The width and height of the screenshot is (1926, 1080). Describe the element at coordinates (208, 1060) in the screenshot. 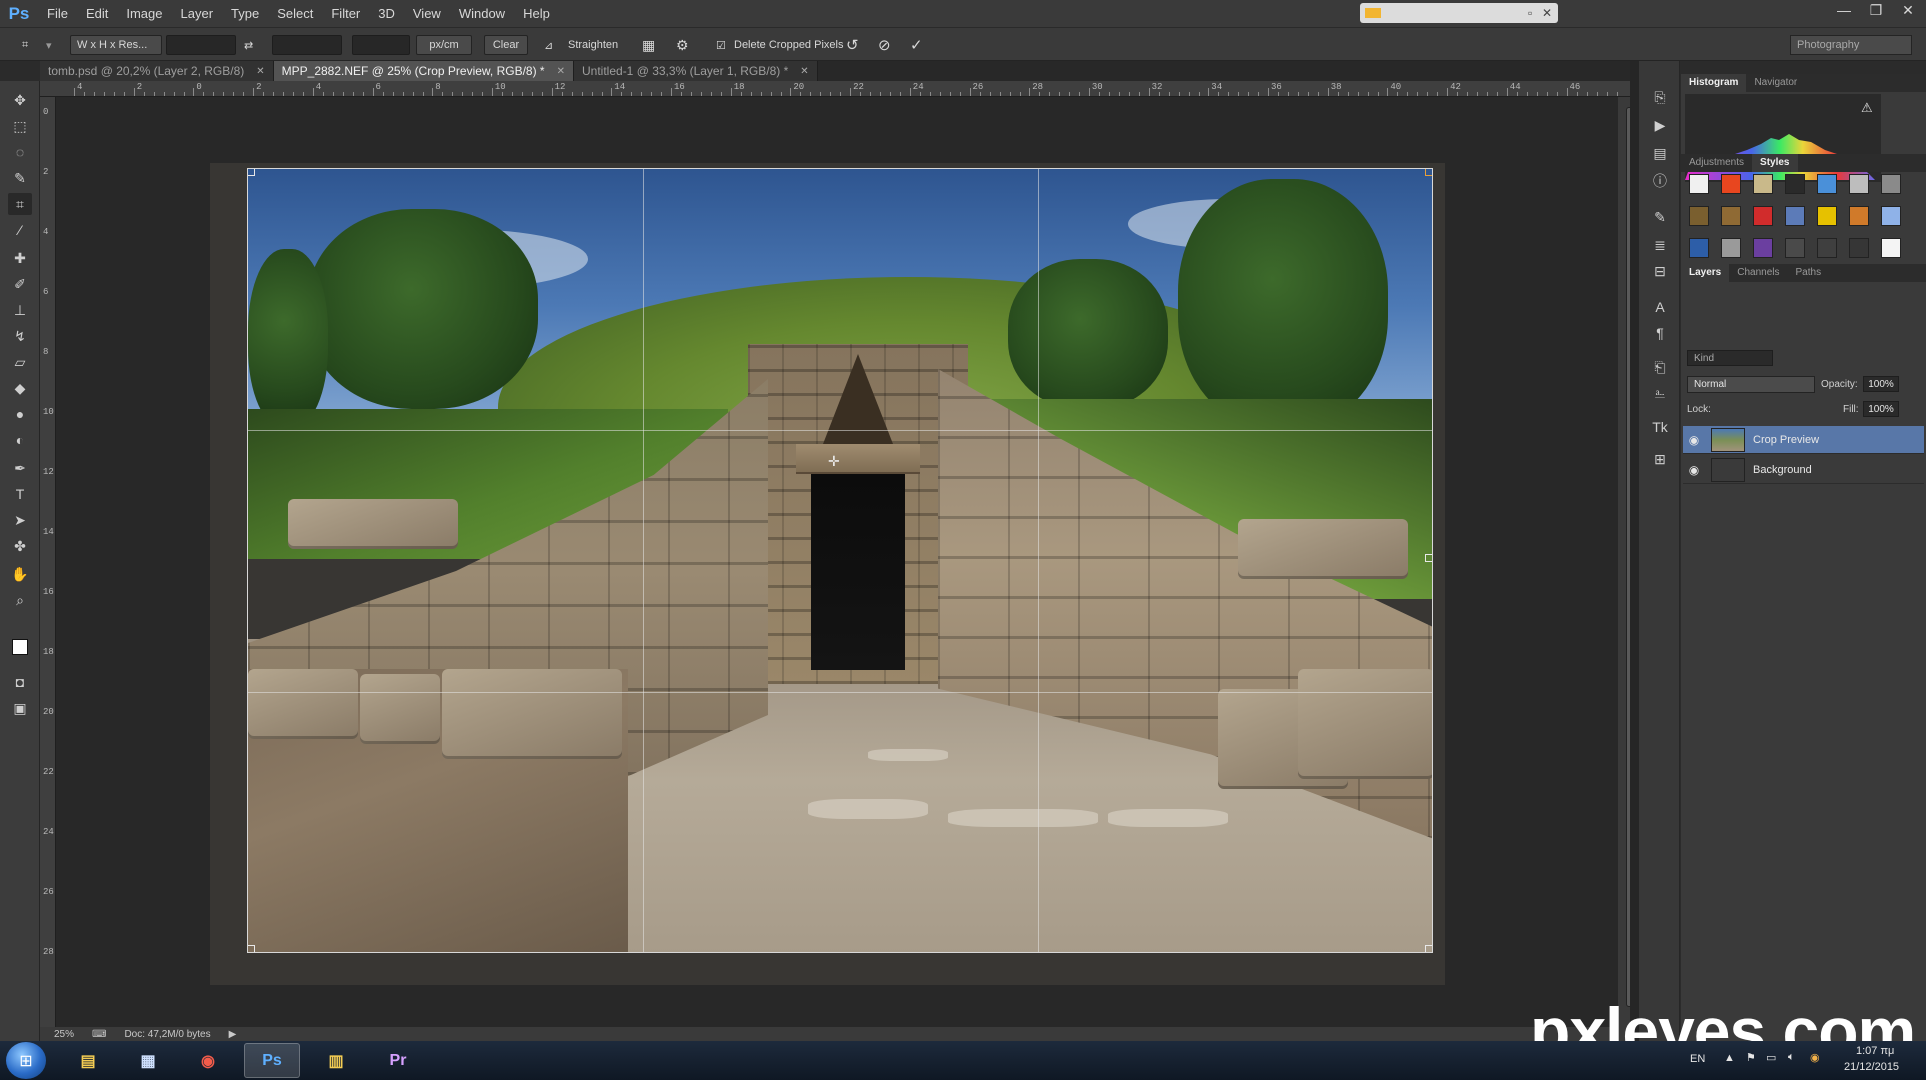

I see `taskbar-chrome: ◉` at that location.